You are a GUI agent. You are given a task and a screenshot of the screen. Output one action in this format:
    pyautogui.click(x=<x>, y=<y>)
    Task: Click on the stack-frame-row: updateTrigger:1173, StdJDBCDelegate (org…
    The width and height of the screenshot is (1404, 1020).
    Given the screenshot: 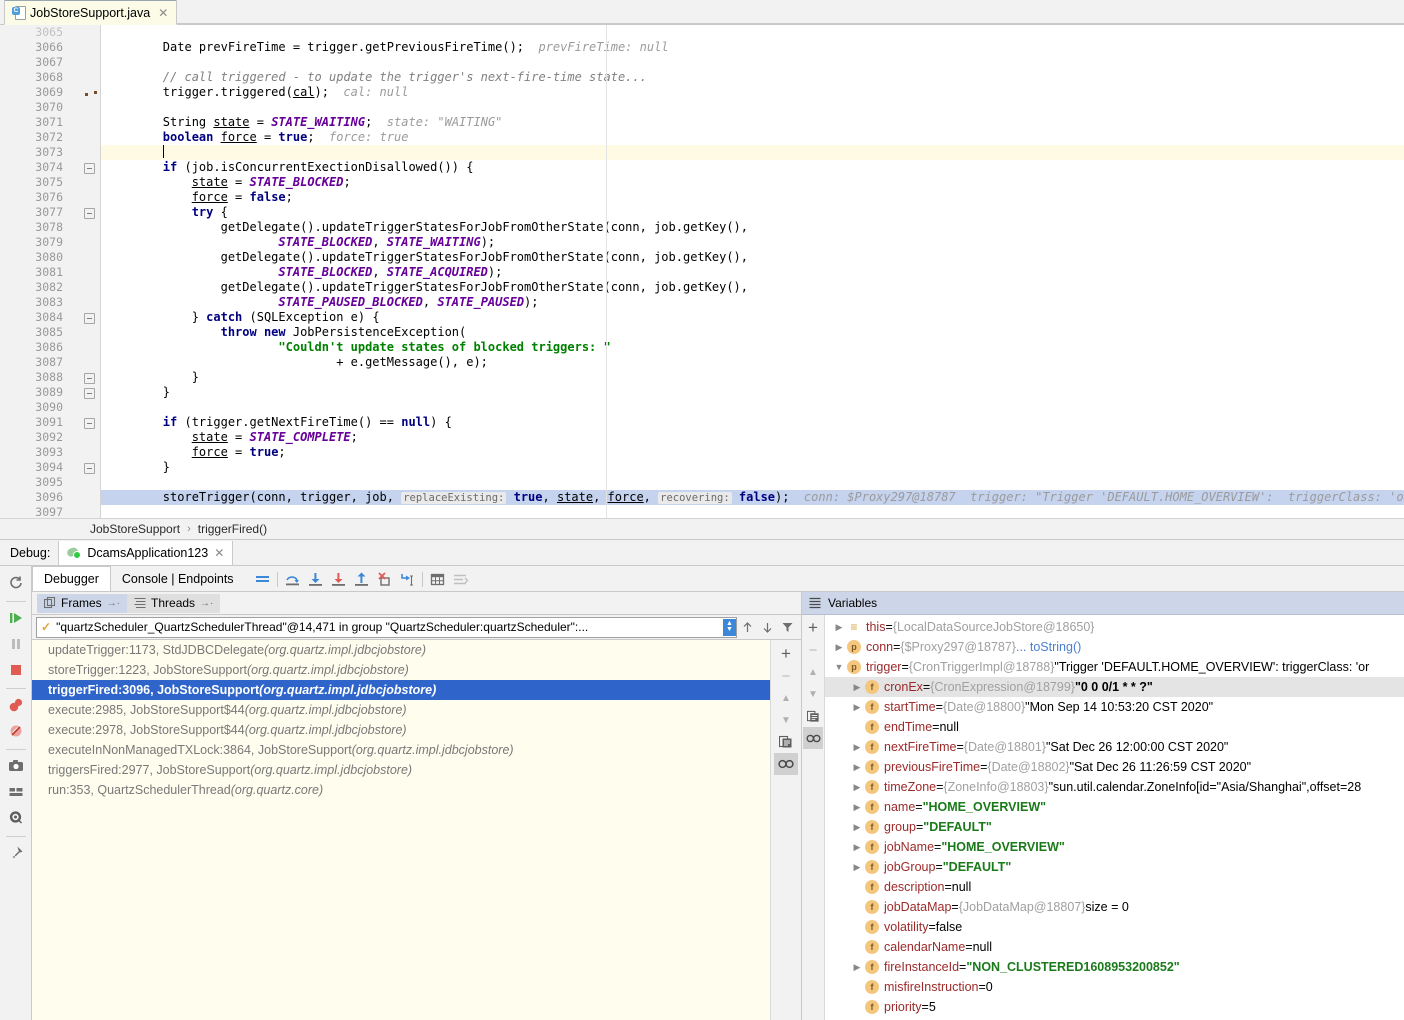 What is the action you would take?
    pyautogui.click(x=401, y=650)
    